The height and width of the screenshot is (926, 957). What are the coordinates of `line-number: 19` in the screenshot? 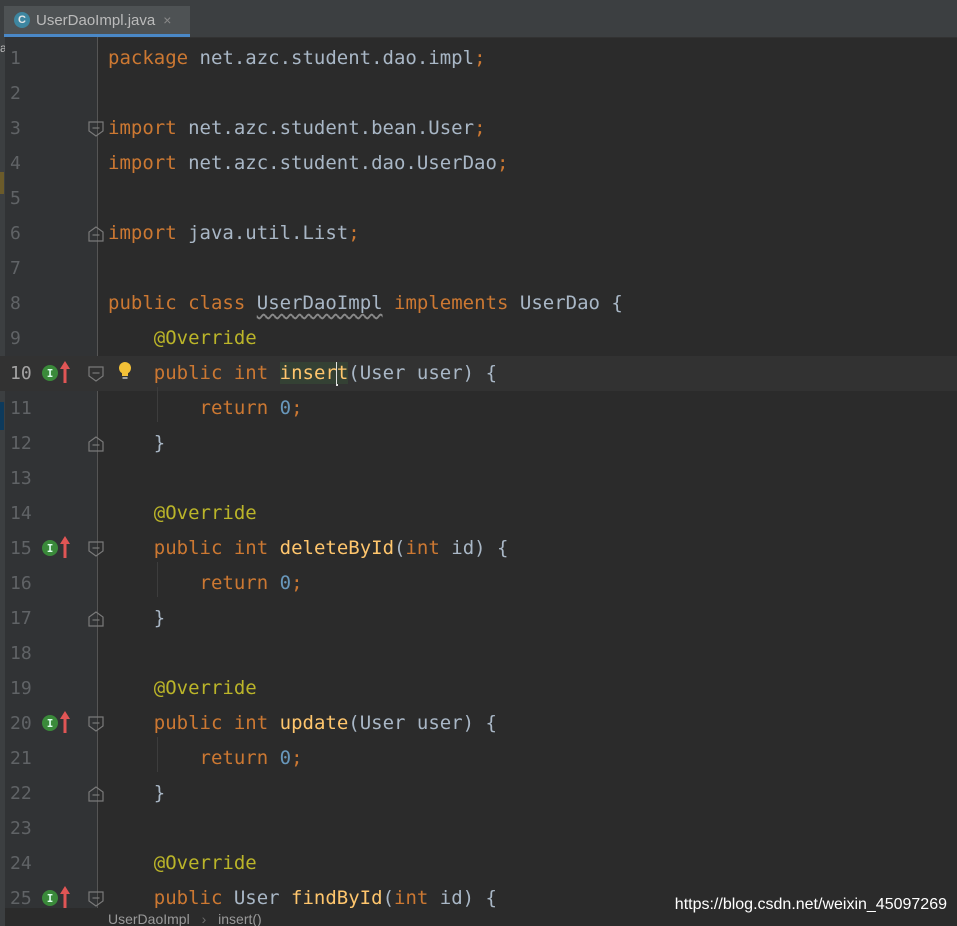 It's located at (21, 688).